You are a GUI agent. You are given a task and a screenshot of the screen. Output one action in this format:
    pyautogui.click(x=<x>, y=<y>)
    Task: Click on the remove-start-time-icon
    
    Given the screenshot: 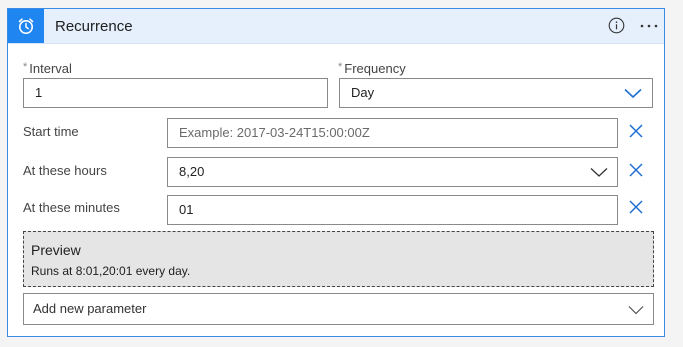 What is the action you would take?
    pyautogui.click(x=636, y=131)
    